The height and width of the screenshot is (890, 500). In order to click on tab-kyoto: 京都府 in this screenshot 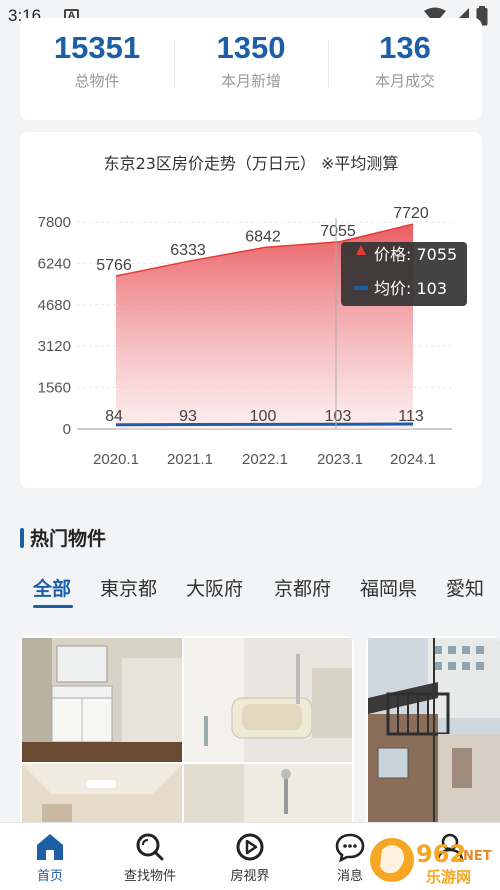, I will do `click(302, 587)`.